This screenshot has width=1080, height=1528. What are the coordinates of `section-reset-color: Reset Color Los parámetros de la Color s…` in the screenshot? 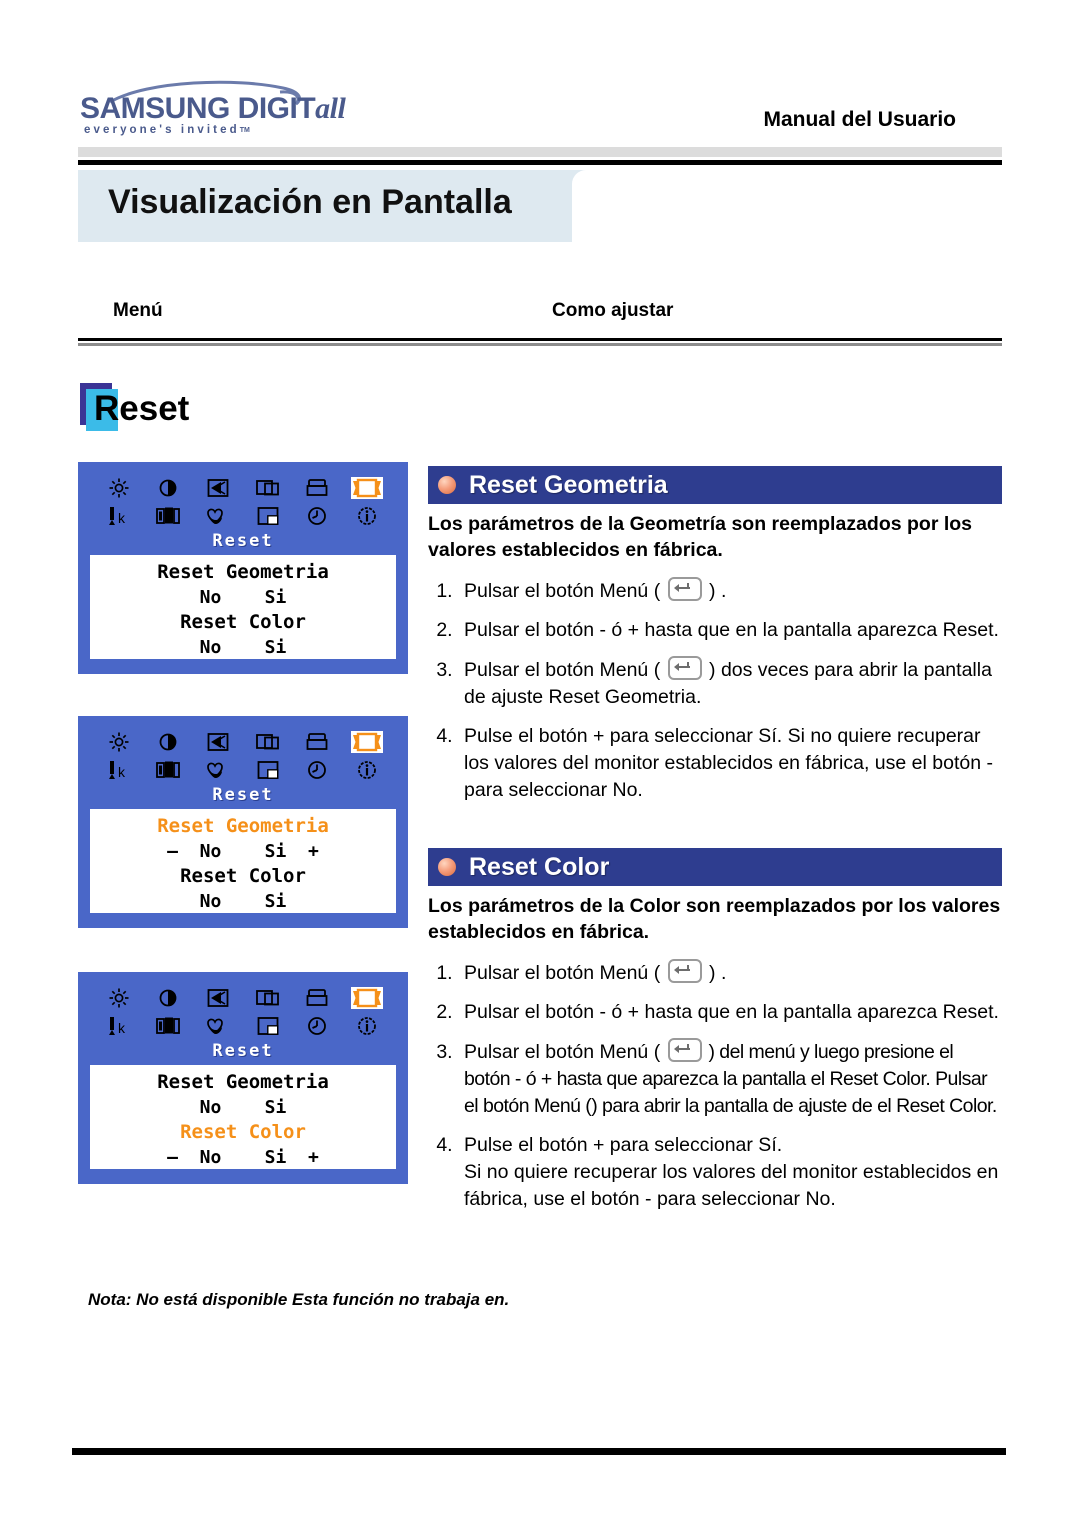 It's located at (715, 1030).